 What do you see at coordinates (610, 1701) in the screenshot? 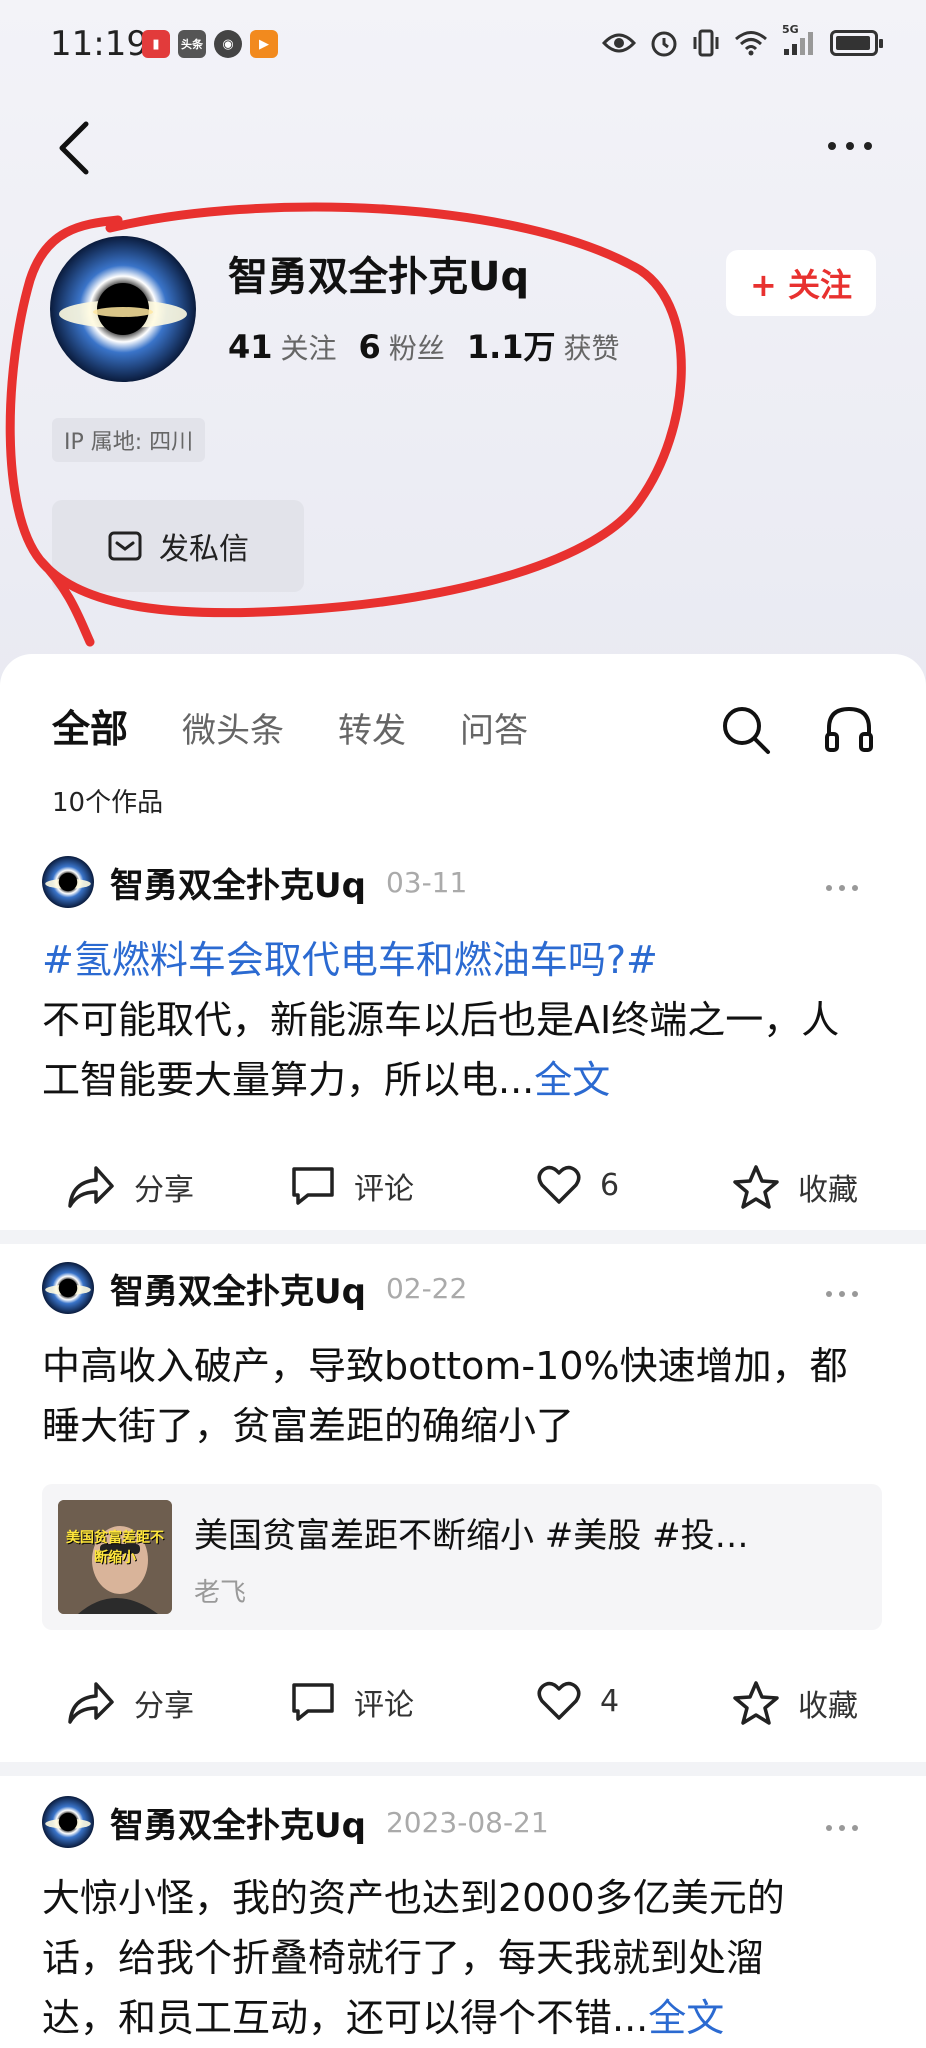
I see `like-count: 4` at bounding box center [610, 1701].